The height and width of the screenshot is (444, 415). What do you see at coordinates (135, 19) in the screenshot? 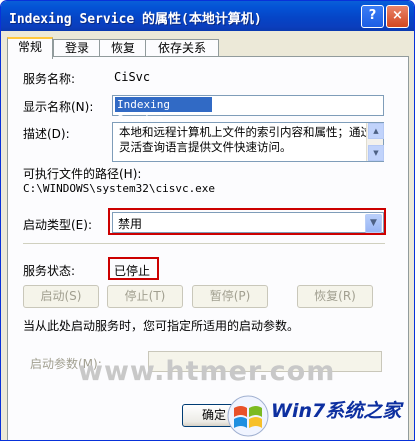
I see `window-title: Indexing Service 的属性(本地计算机)` at bounding box center [135, 19].